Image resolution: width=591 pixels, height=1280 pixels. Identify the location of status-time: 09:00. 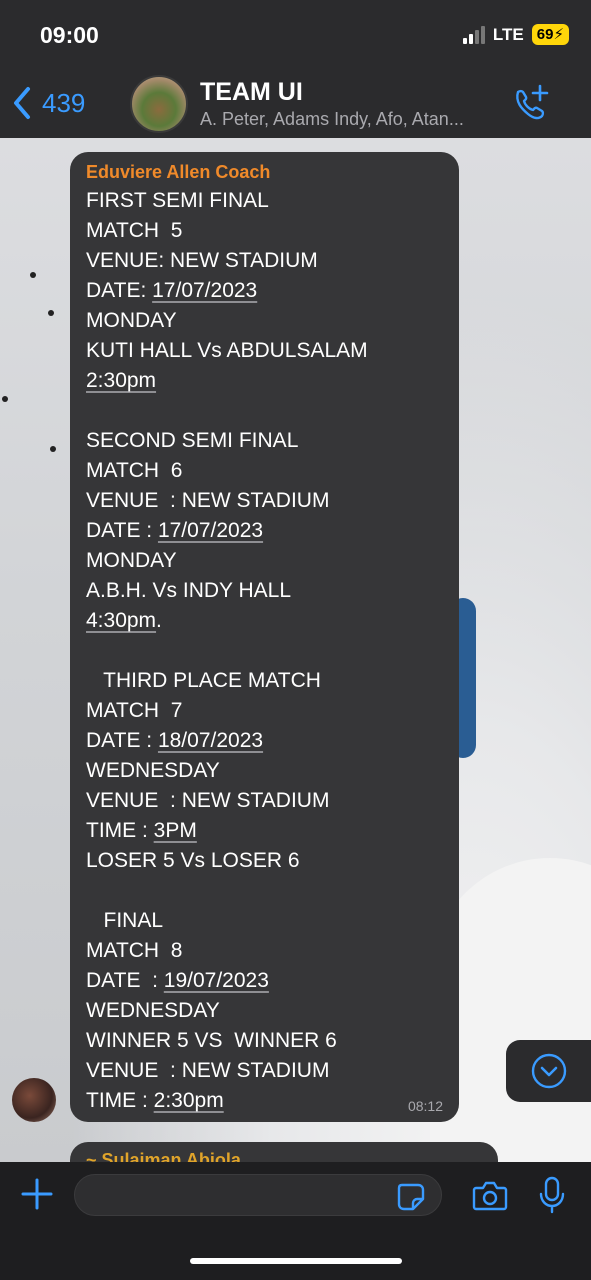
(69, 35).